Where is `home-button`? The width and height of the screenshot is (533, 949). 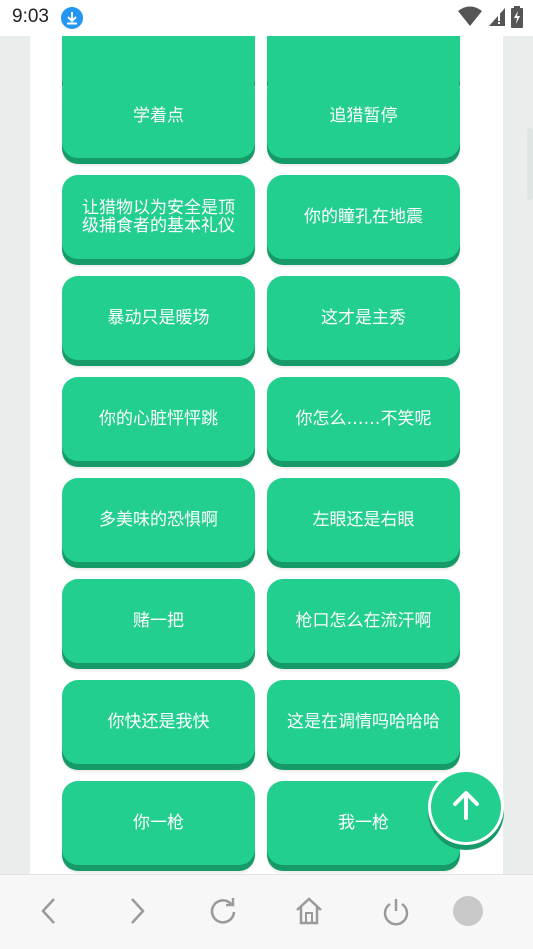
home-button is located at coordinates (309, 913).